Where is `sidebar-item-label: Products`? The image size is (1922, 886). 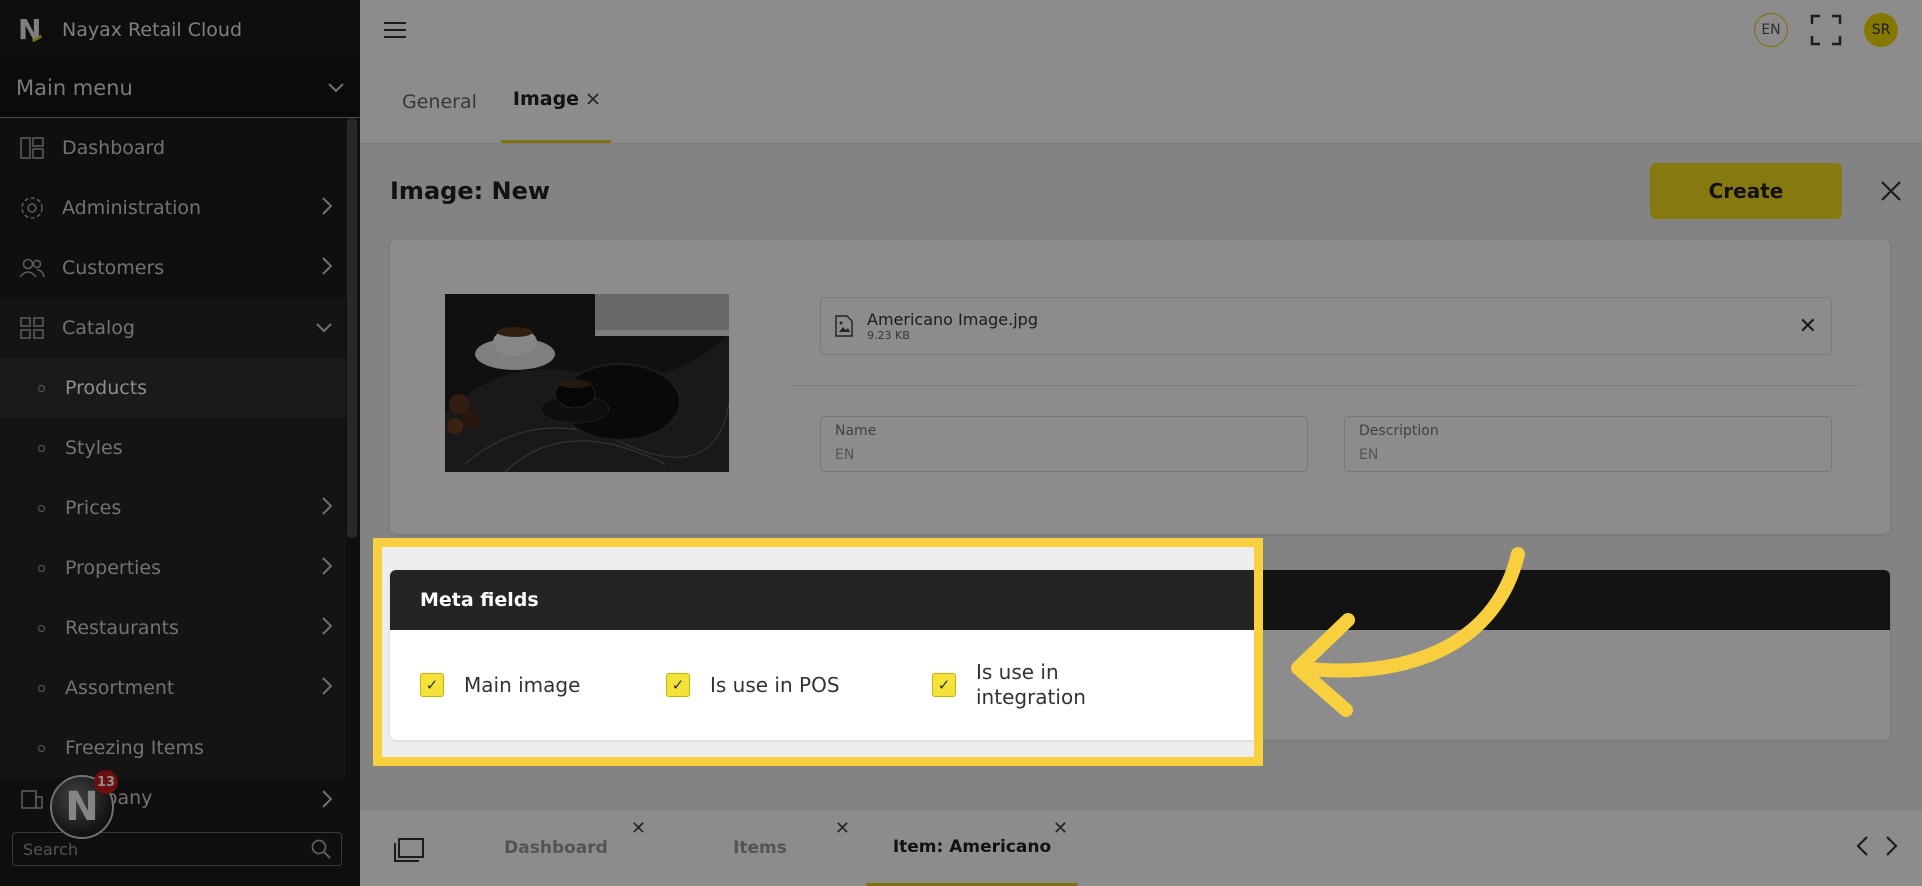
sidebar-item-label: Products is located at coordinates (106, 388).